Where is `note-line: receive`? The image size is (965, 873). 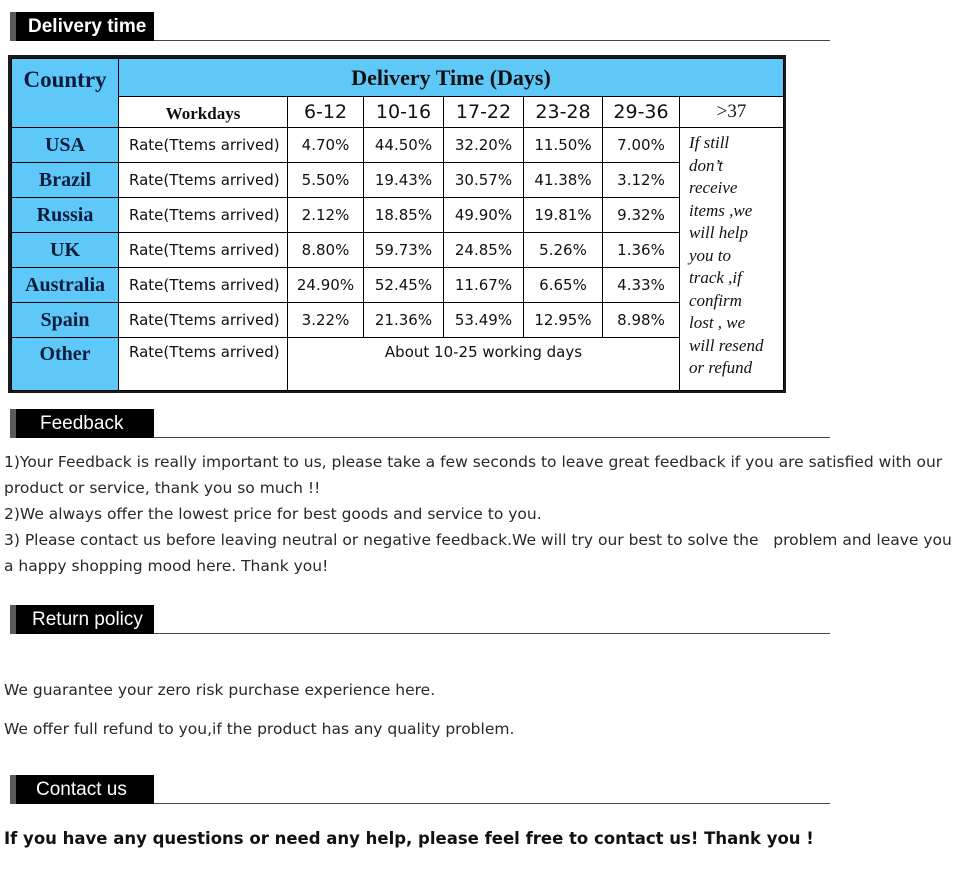
note-line: receive is located at coordinates (713, 187).